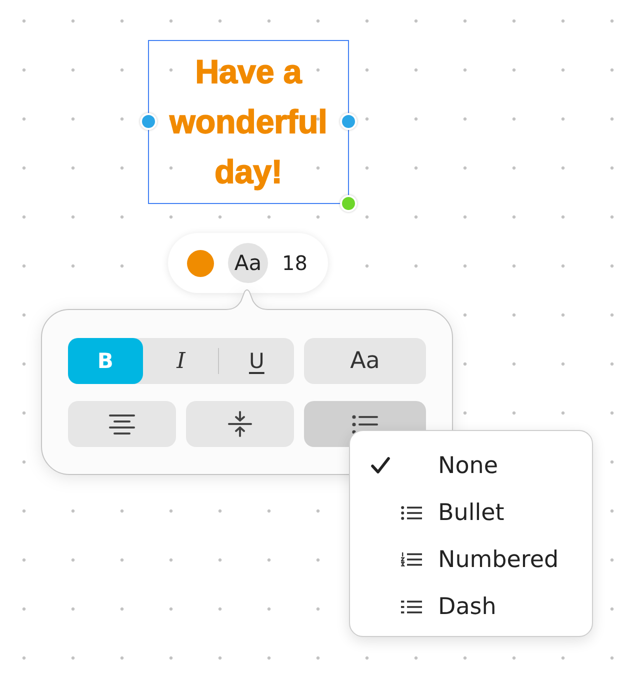 The image size is (636, 692). I want to click on bulleted-list-icon, so click(411, 513).